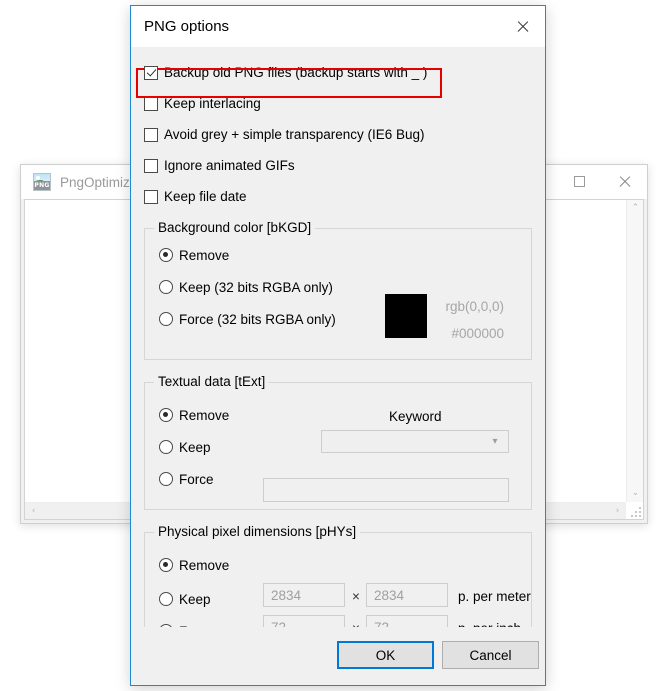  I want to click on checkbox-row-keep-file-date: Keep file date, so click(344, 196).